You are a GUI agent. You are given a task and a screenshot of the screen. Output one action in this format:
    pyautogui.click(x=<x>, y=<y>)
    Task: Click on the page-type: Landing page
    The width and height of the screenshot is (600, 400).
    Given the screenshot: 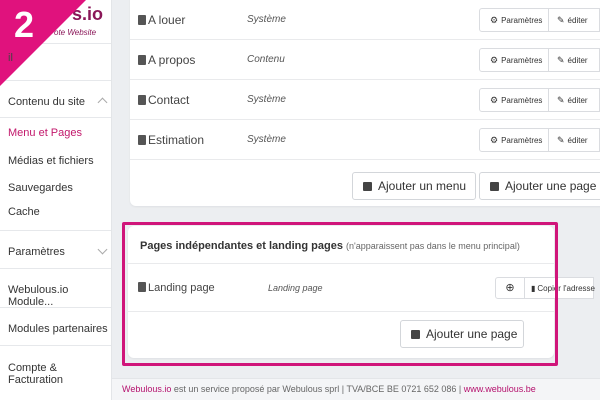 What is the action you would take?
    pyautogui.click(x=295, y=288)
    